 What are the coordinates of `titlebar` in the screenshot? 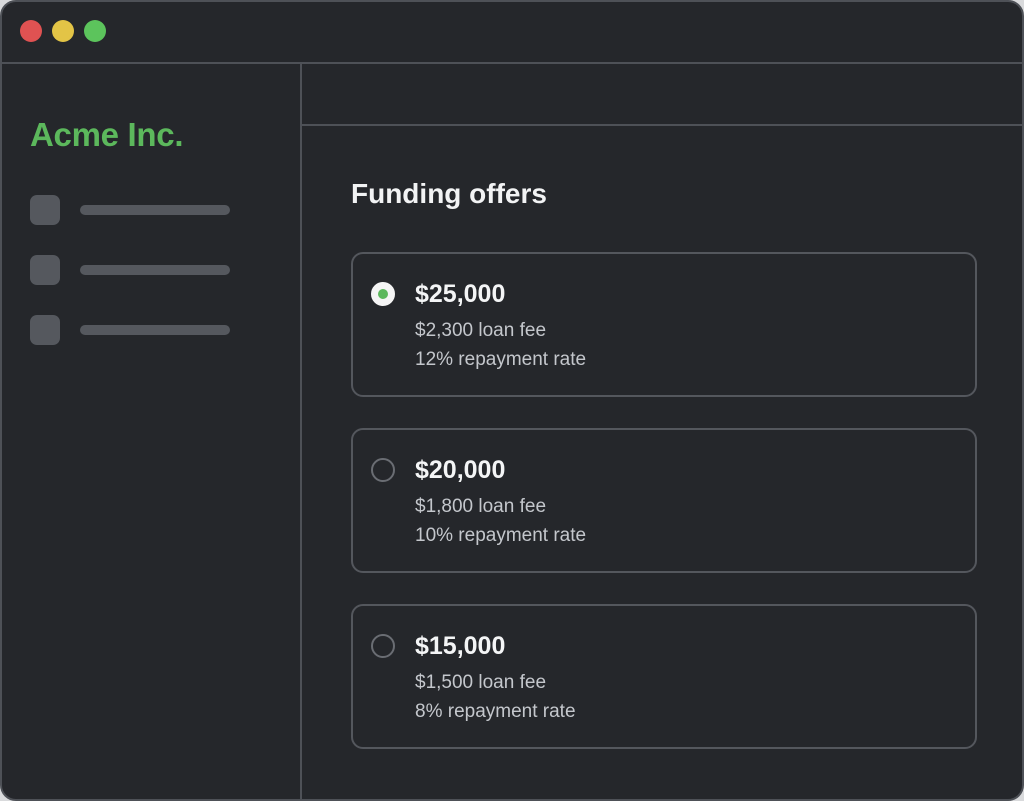 It's located at (512, 33).